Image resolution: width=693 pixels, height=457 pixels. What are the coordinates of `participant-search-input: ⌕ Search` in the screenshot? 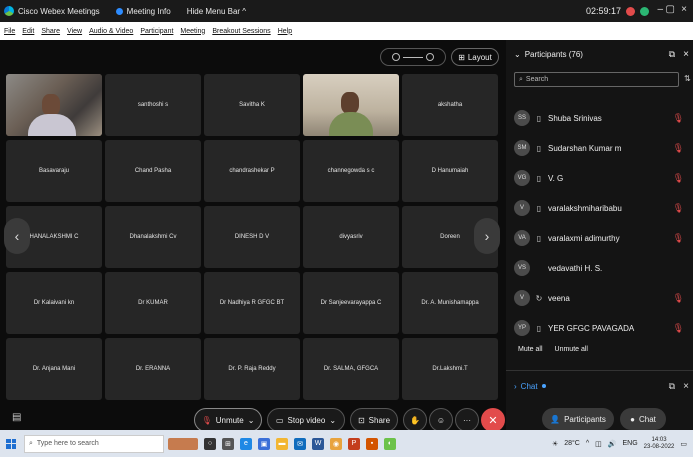 It's located at (596, 79).